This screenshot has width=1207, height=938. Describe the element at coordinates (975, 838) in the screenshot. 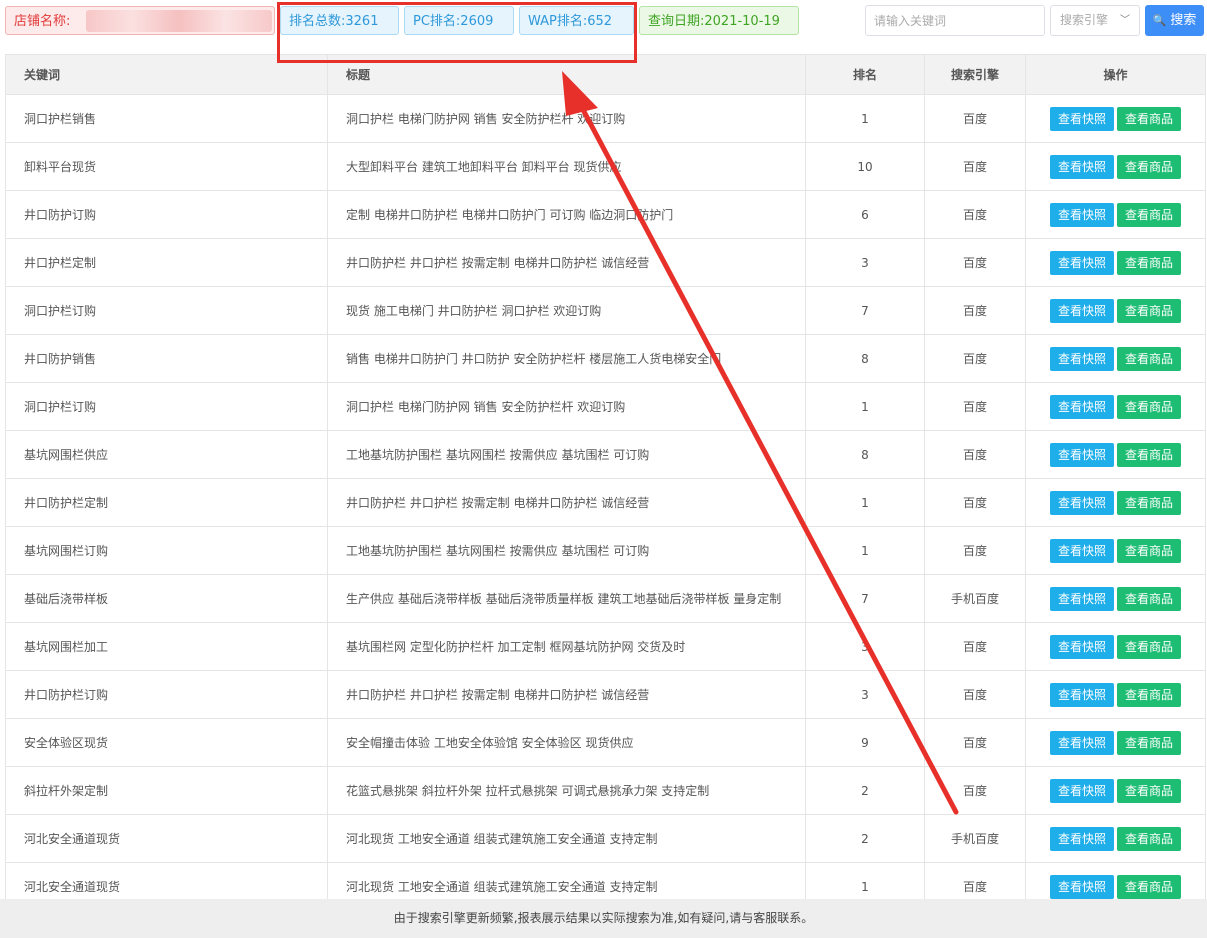

I see `engine-cell: 手机百度` at that location.